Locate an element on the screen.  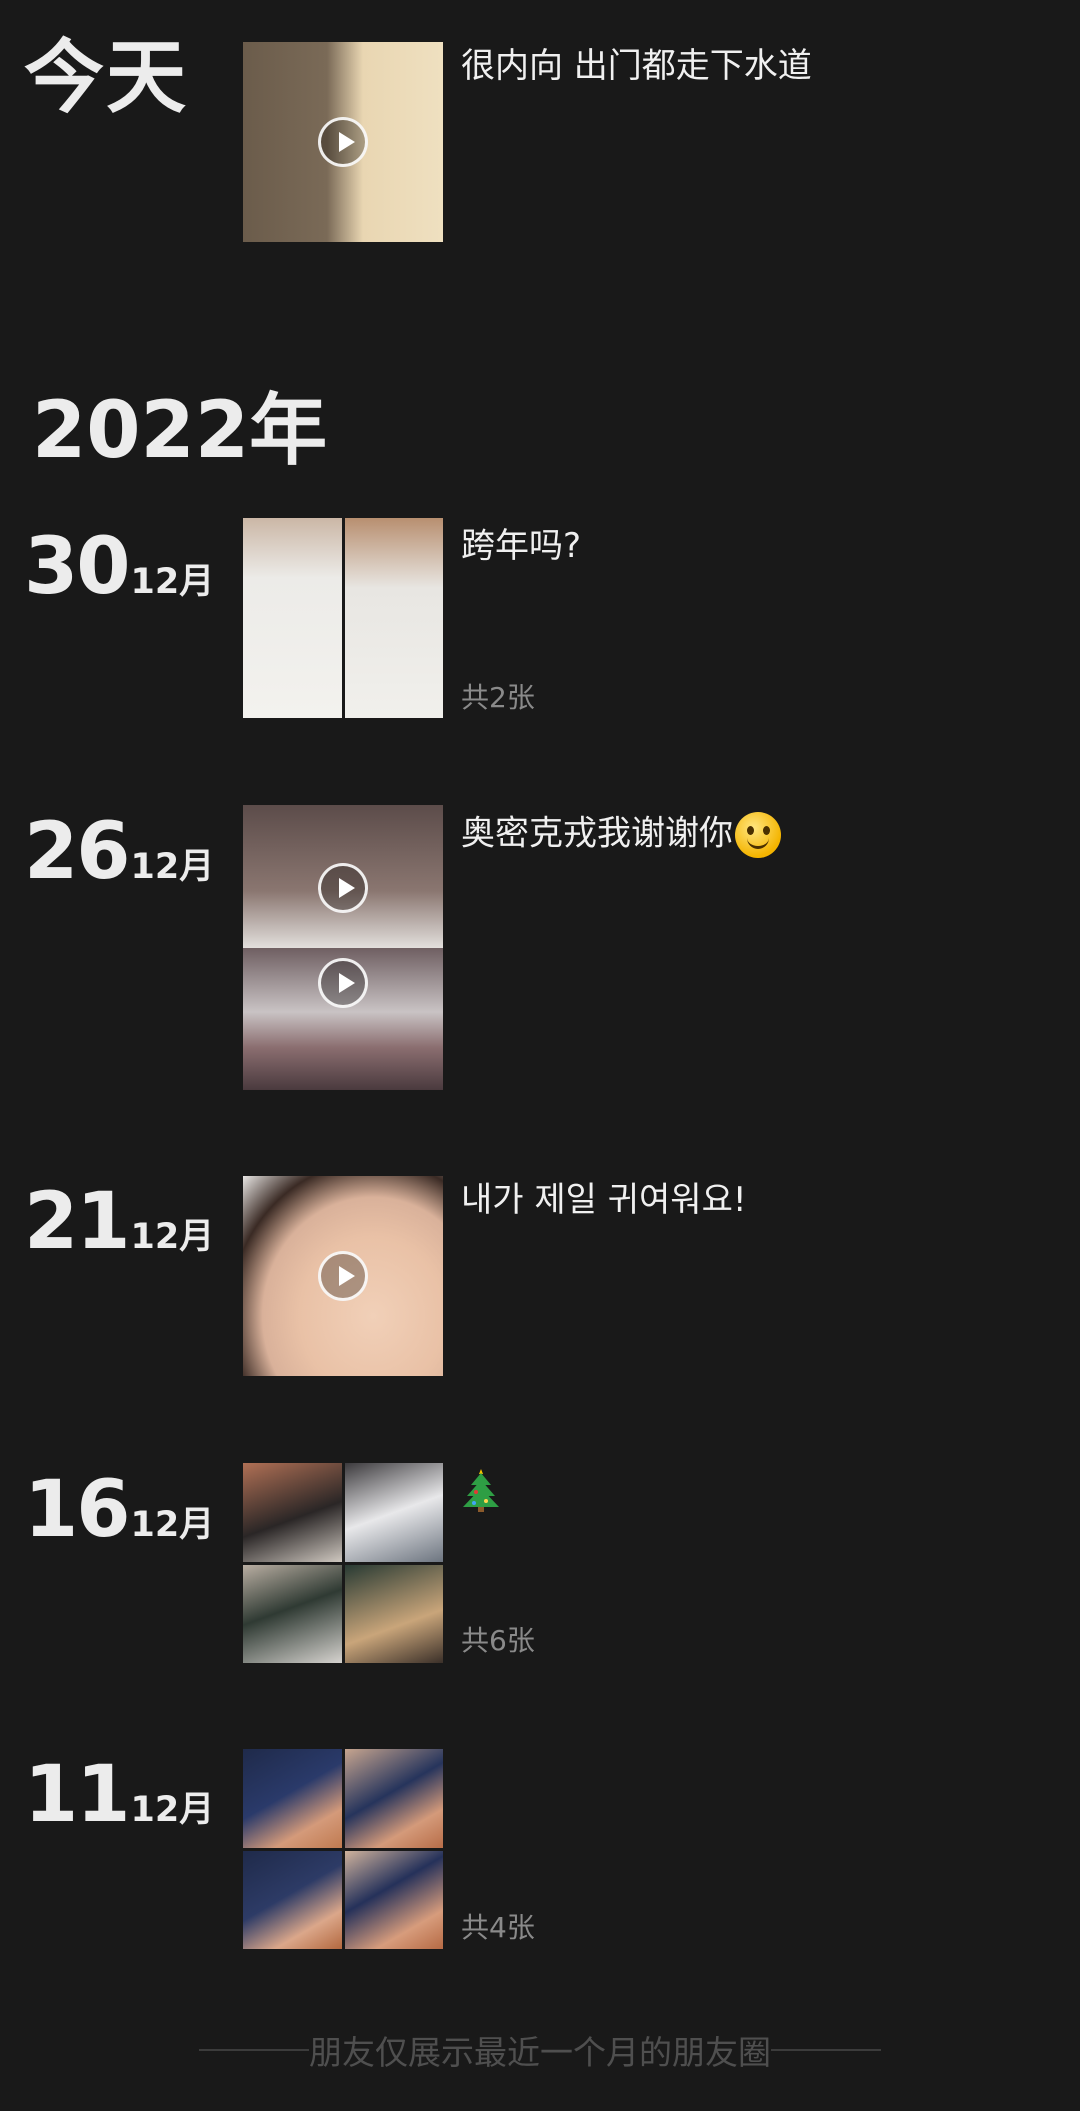
post-caption: 跨年吗? is located at coordinates (521, 546).